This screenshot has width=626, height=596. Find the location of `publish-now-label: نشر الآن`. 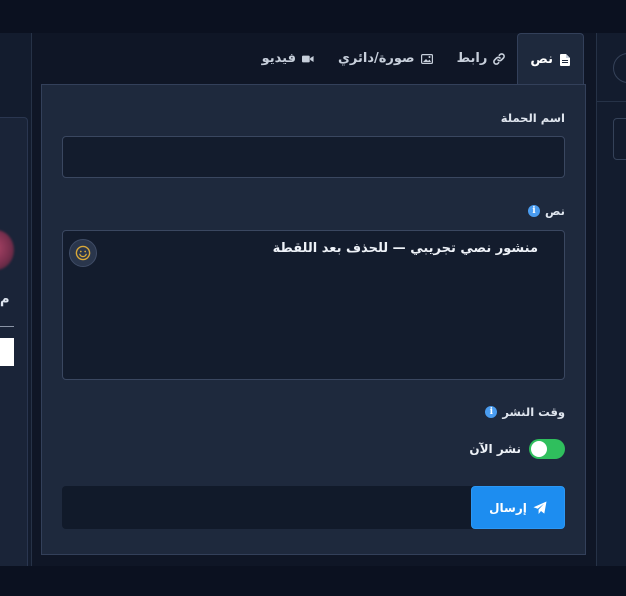

publish-now-label: نشر الآن is located at coordinates (495, 449).